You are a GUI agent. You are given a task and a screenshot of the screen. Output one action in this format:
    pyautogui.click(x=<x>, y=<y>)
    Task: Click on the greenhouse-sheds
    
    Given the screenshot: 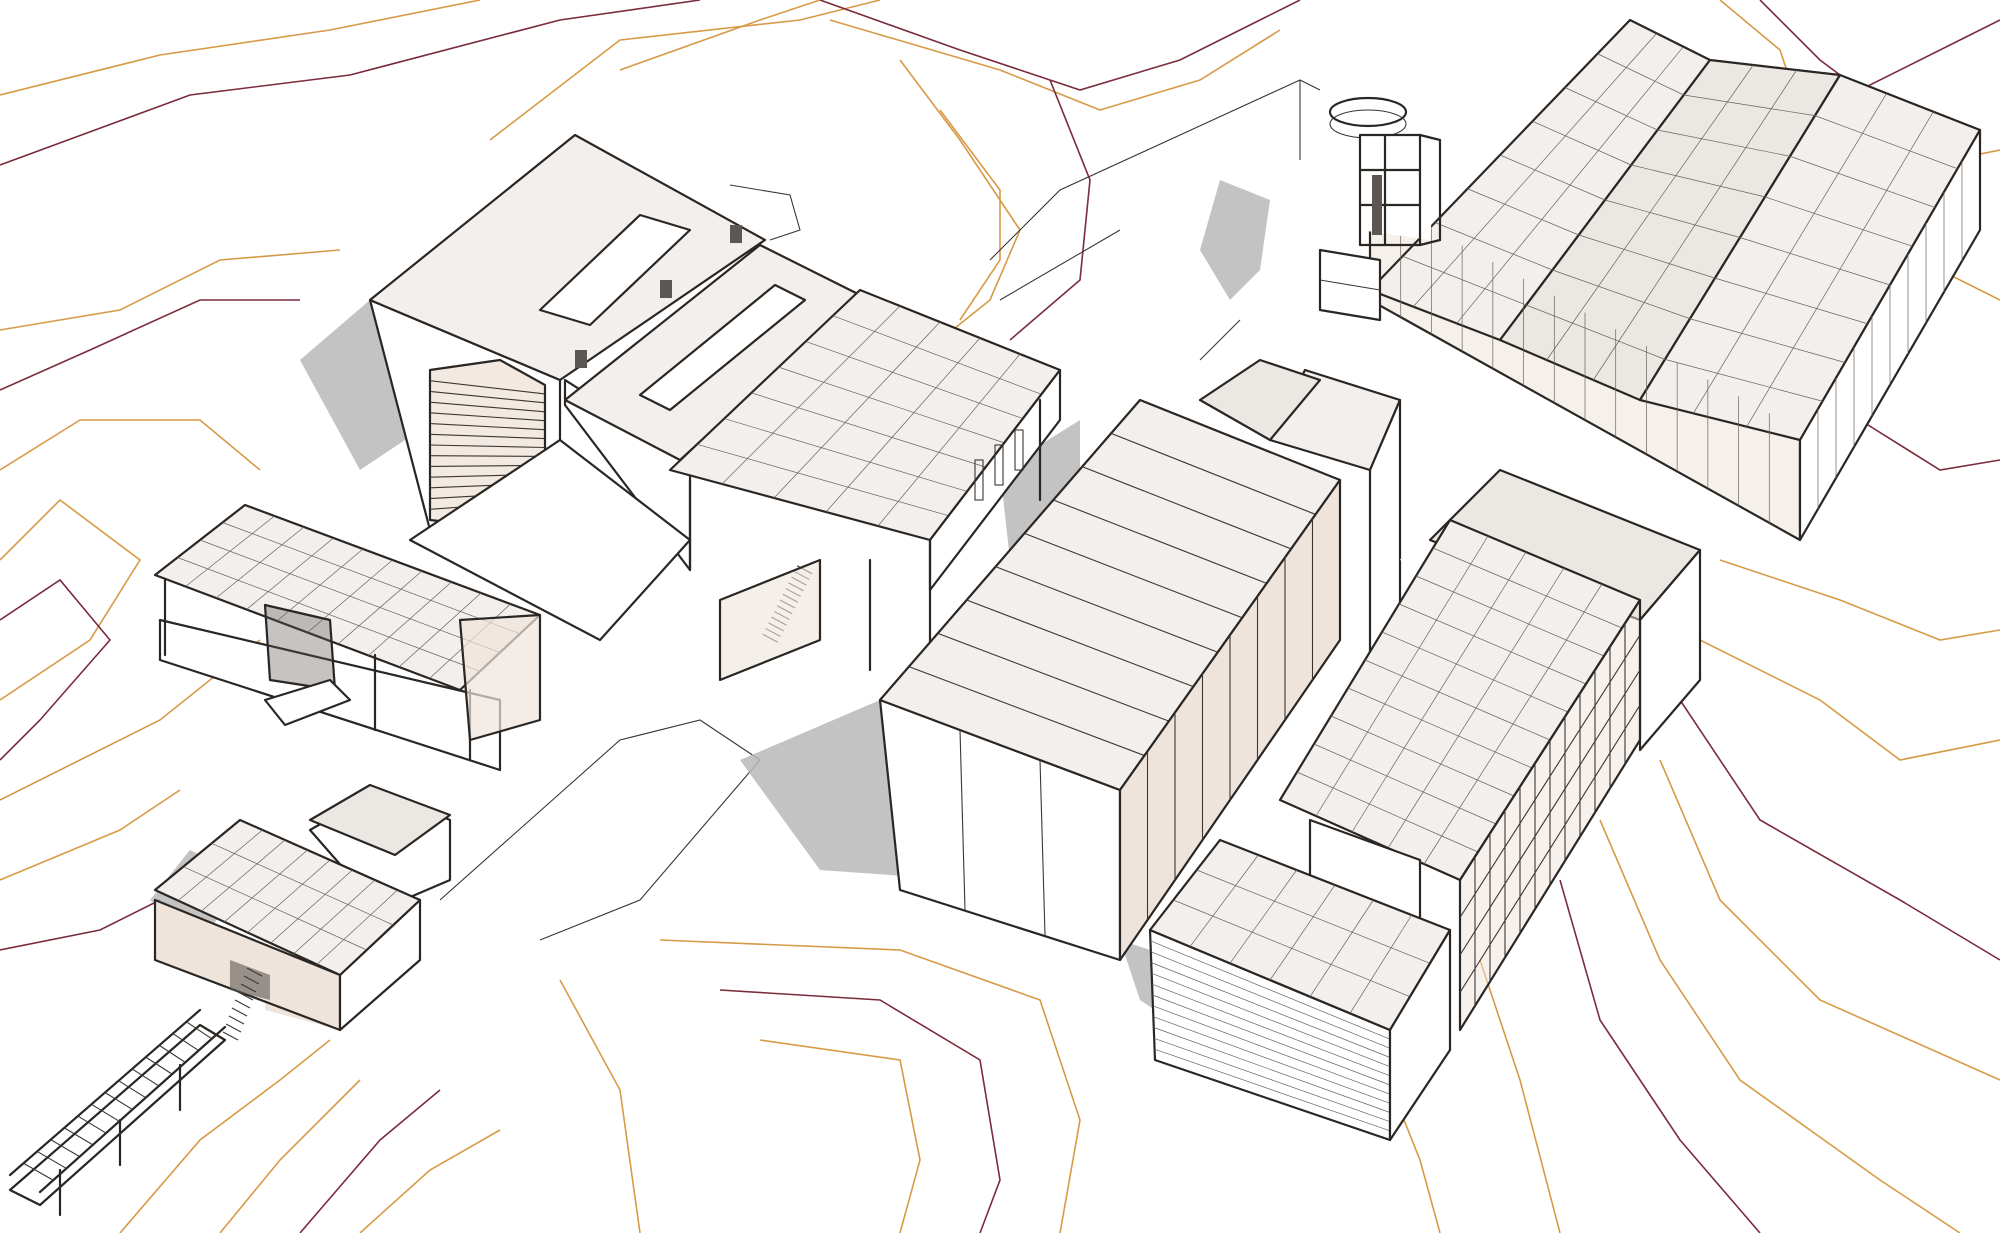 What is the action you would take?
    pyautogui.click(x=1675, y=280)
    